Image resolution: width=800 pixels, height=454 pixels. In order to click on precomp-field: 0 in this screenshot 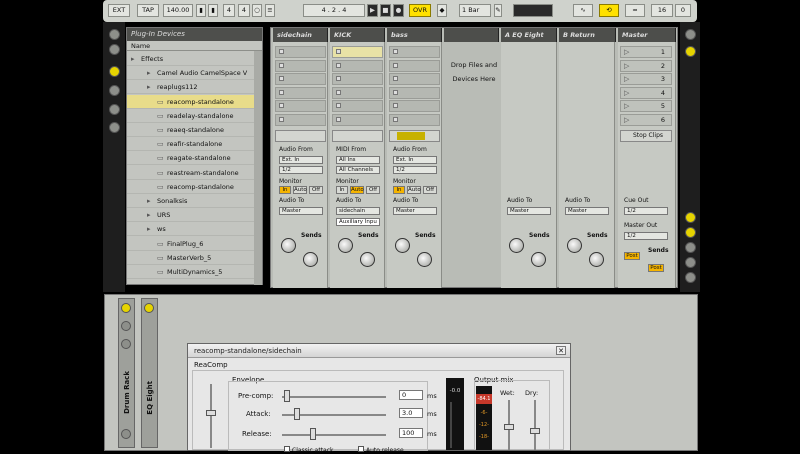, I will do `click(411, 395)`.